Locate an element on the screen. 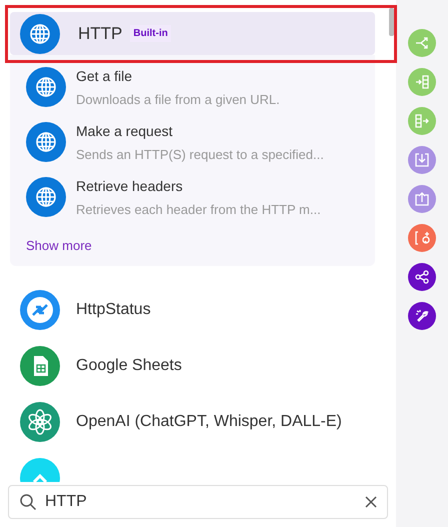  action-description: Downloads a file from a given URL. is located at coordinates (178, 100).